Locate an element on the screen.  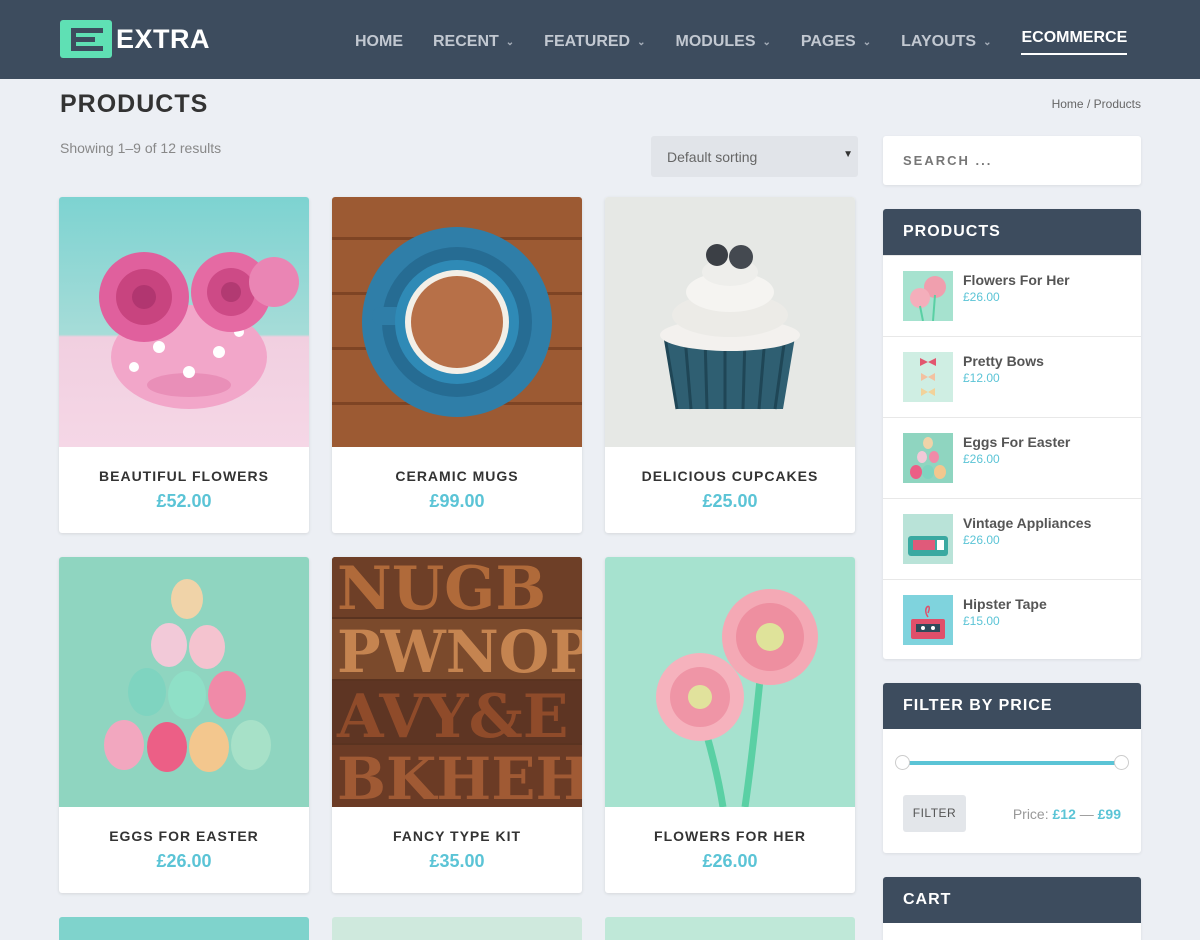
product-card: BEAUTIFUL FLOWERS £52.00 is located at coordinates (184, 365).